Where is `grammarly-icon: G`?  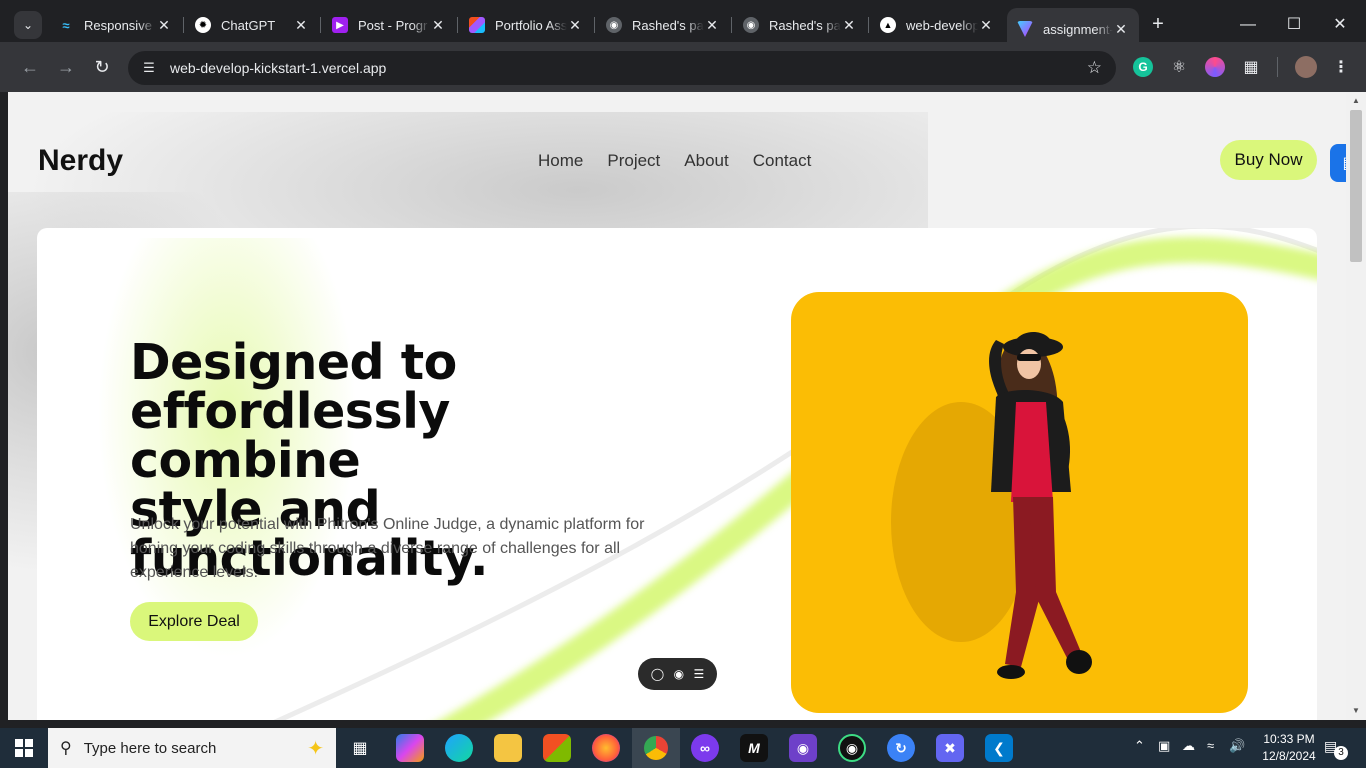 grammarly-icon: G is located at coordinates (1143, 67).